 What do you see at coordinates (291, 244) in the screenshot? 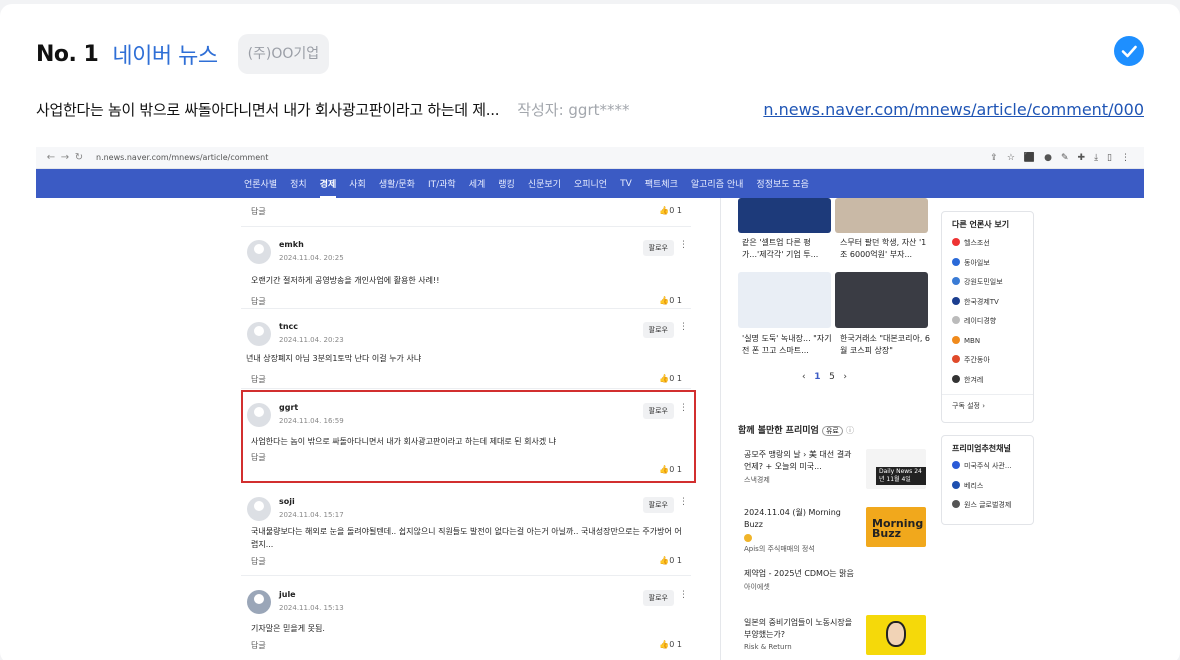
I see `comment-author: emkh` at bounding box center [291, 244].